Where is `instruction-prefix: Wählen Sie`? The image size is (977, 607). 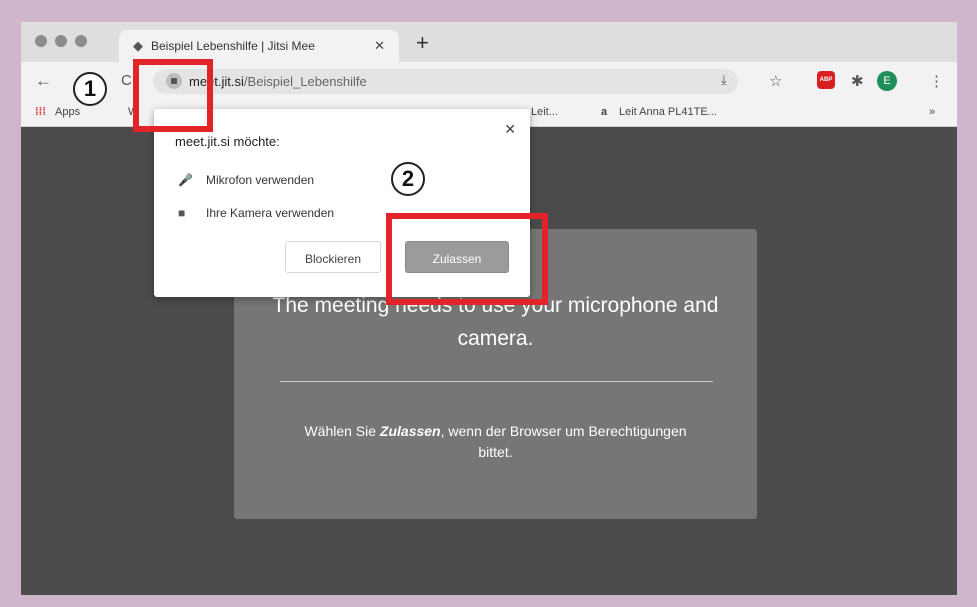 instruction-prefix: Wählen Sie is located at coordinates (342, 431).